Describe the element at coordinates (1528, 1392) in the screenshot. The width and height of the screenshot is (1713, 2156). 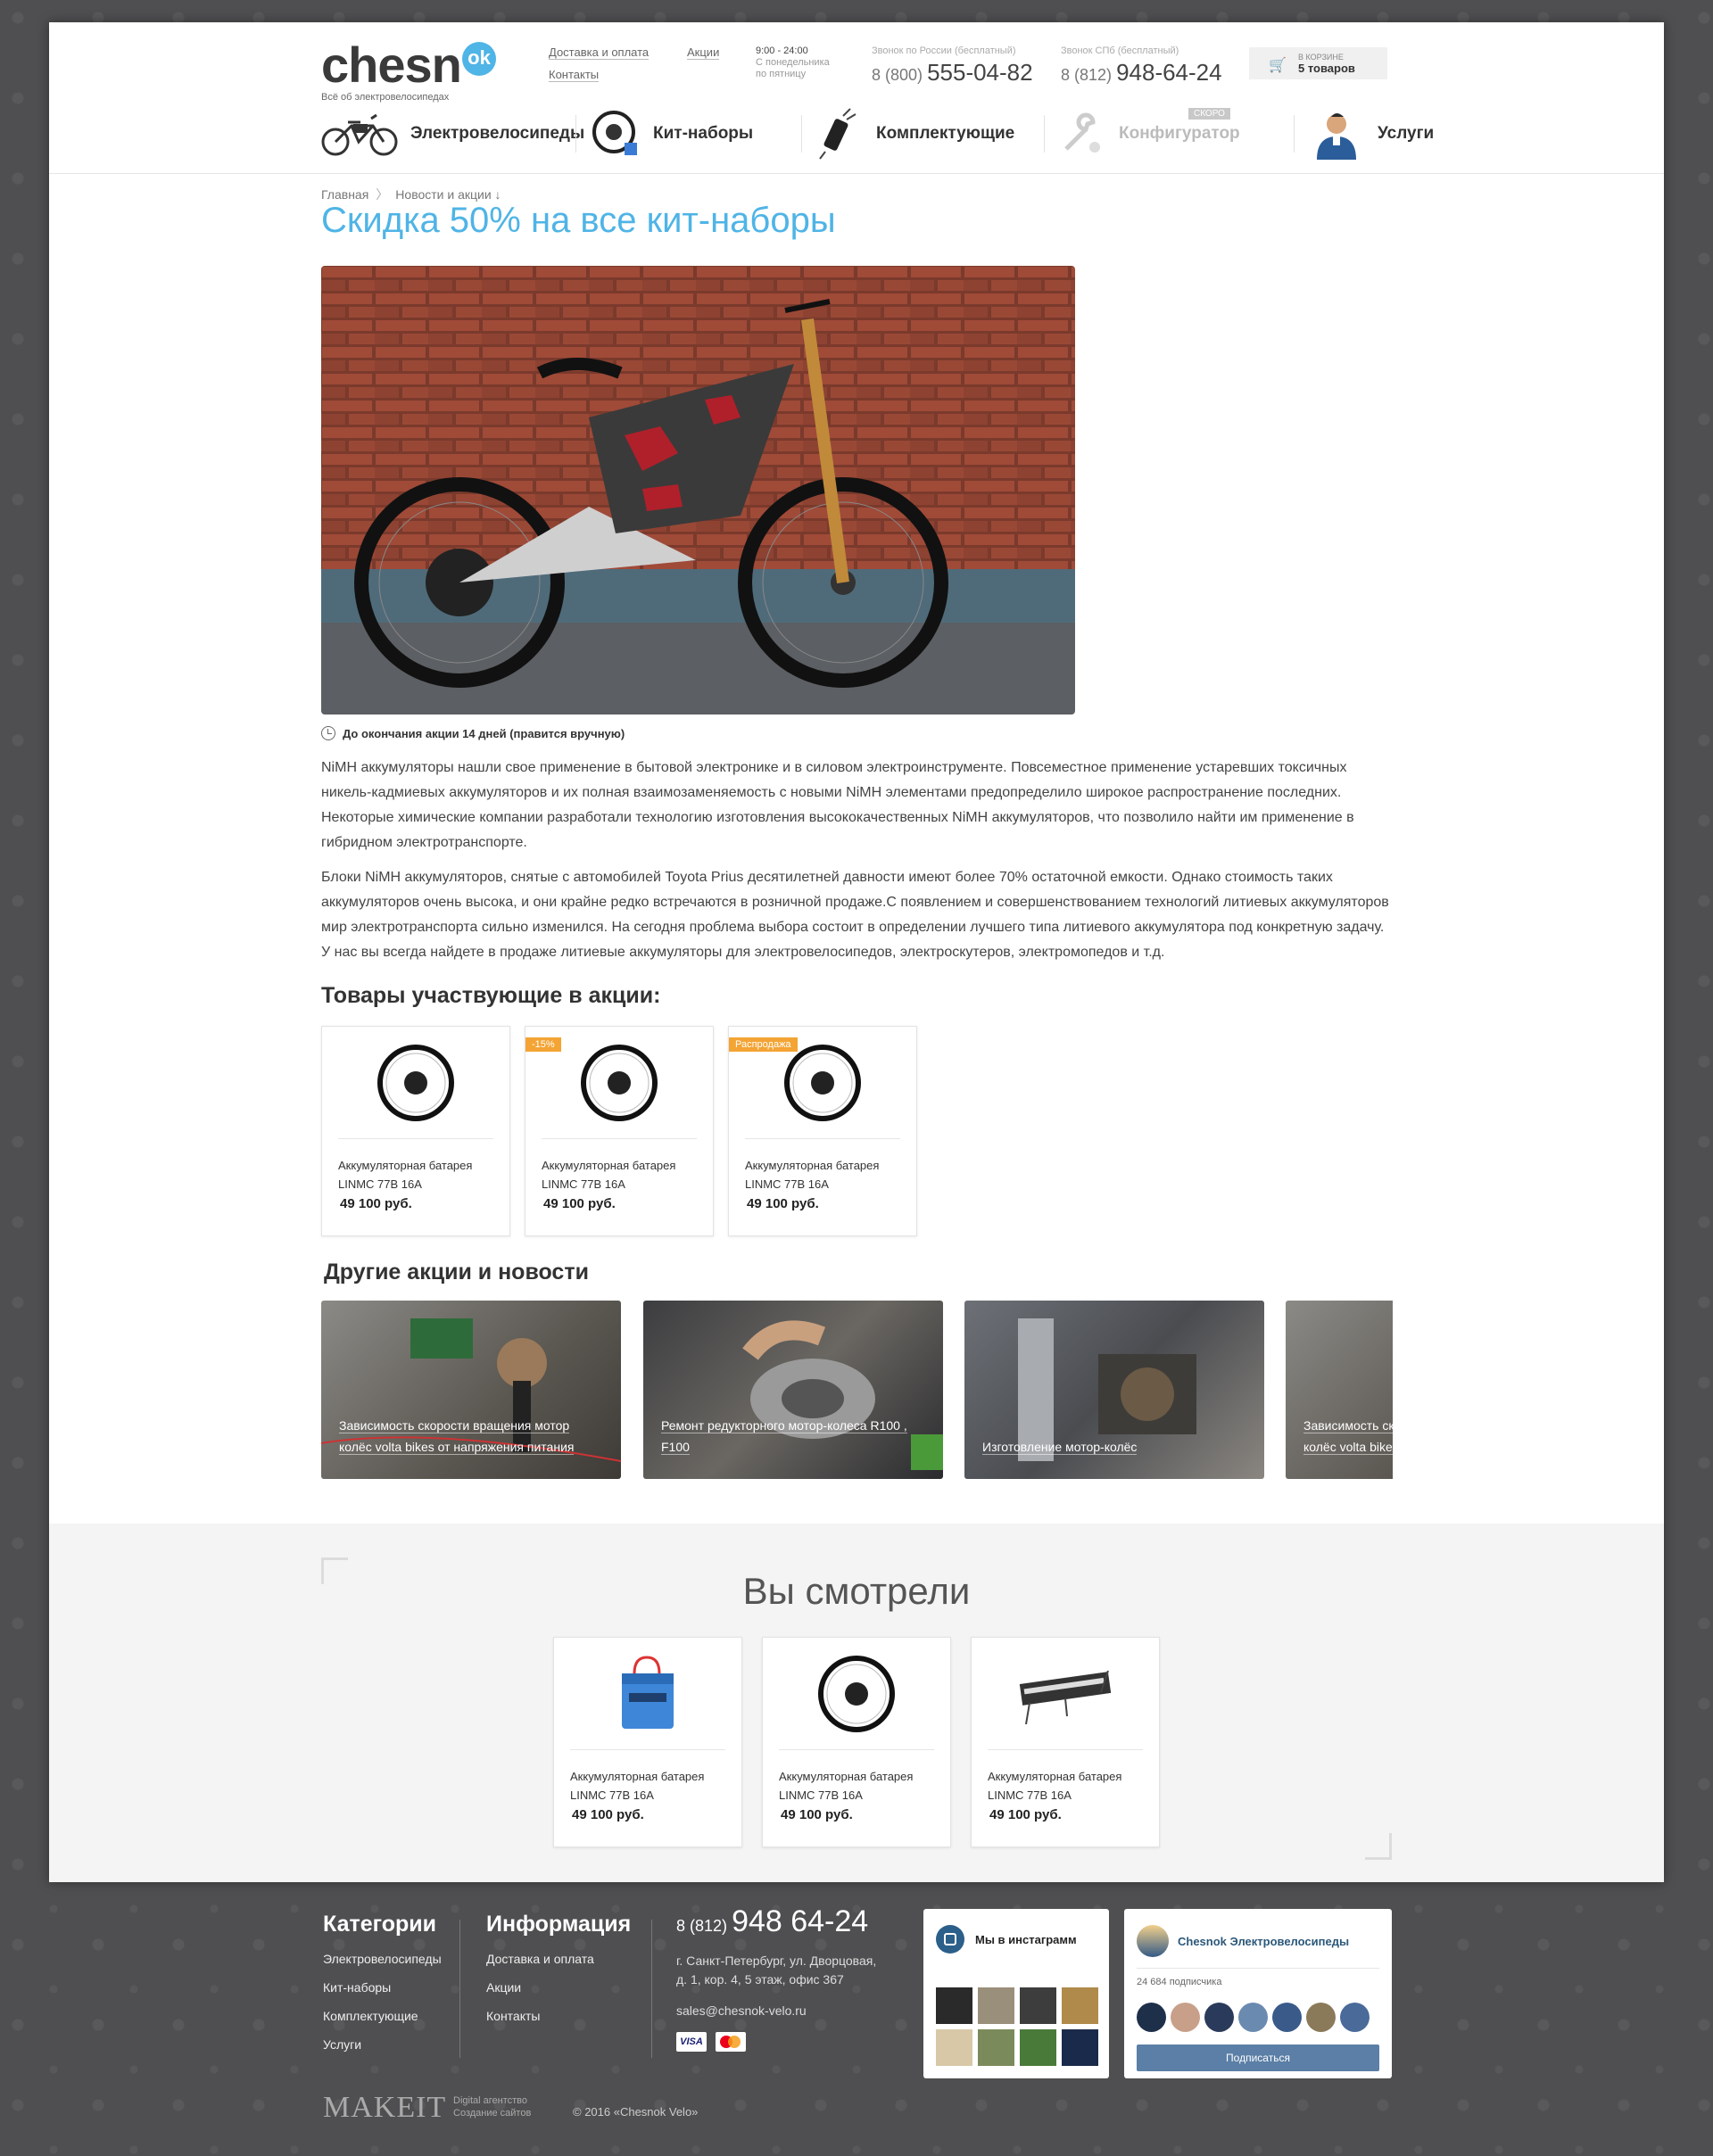
I see `news-carousel-mask` at that location.